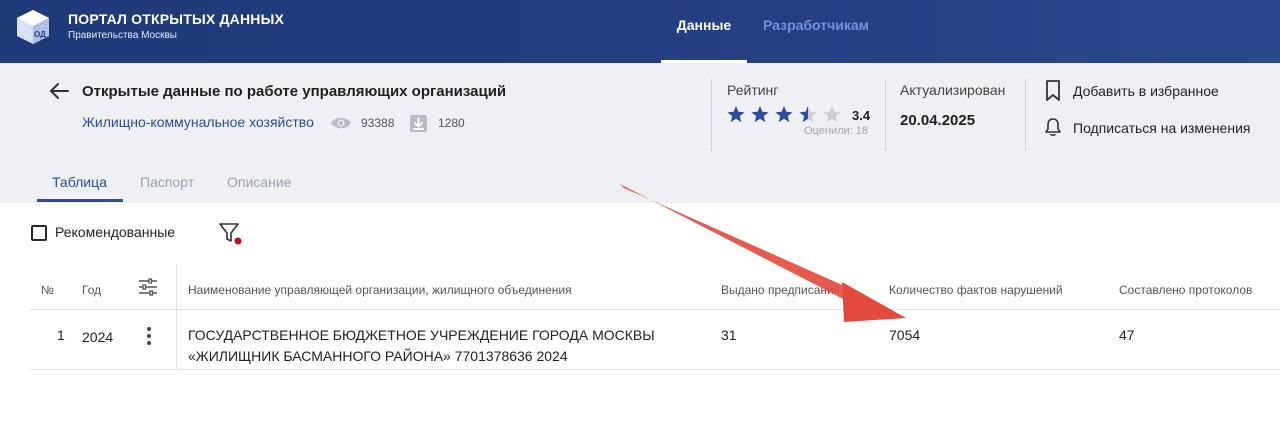 This screenshot has height=446, width=1280. What do you see at coordinates (40, 34) in the screenshot?
I see `logo-text: ОД` at bounding box center [40, 34].